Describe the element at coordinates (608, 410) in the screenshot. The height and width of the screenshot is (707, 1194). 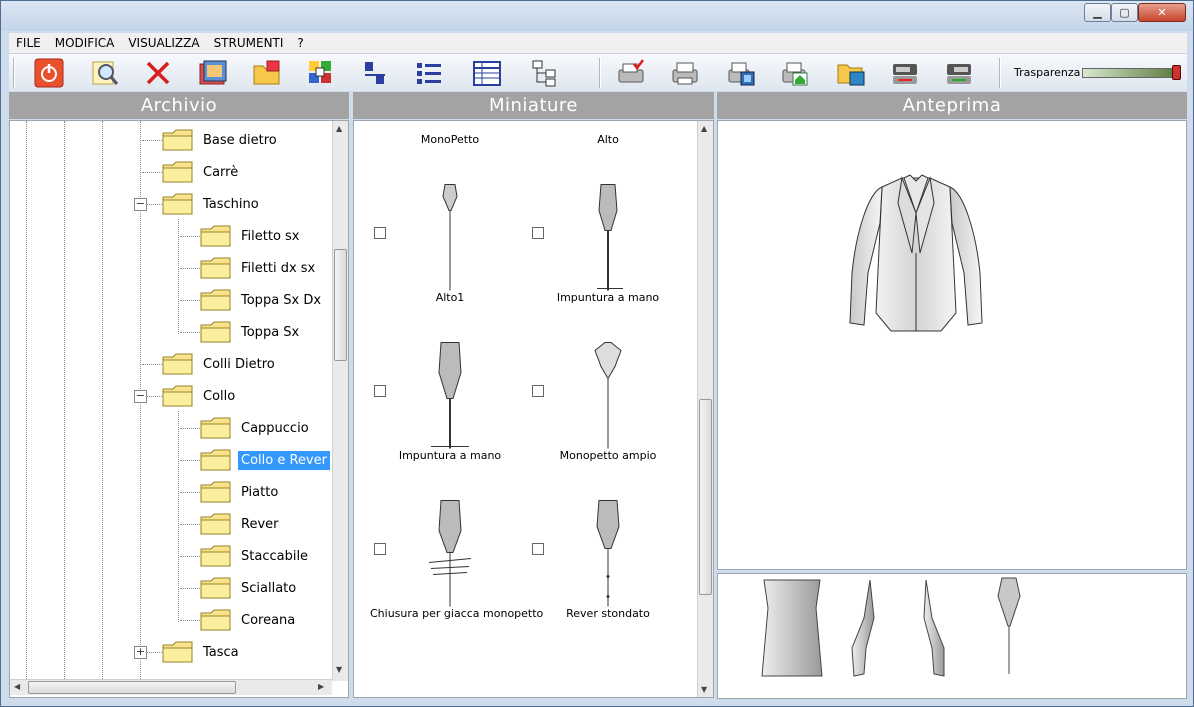
I see `thumbnail-item: Monopetto ampio` at that location.